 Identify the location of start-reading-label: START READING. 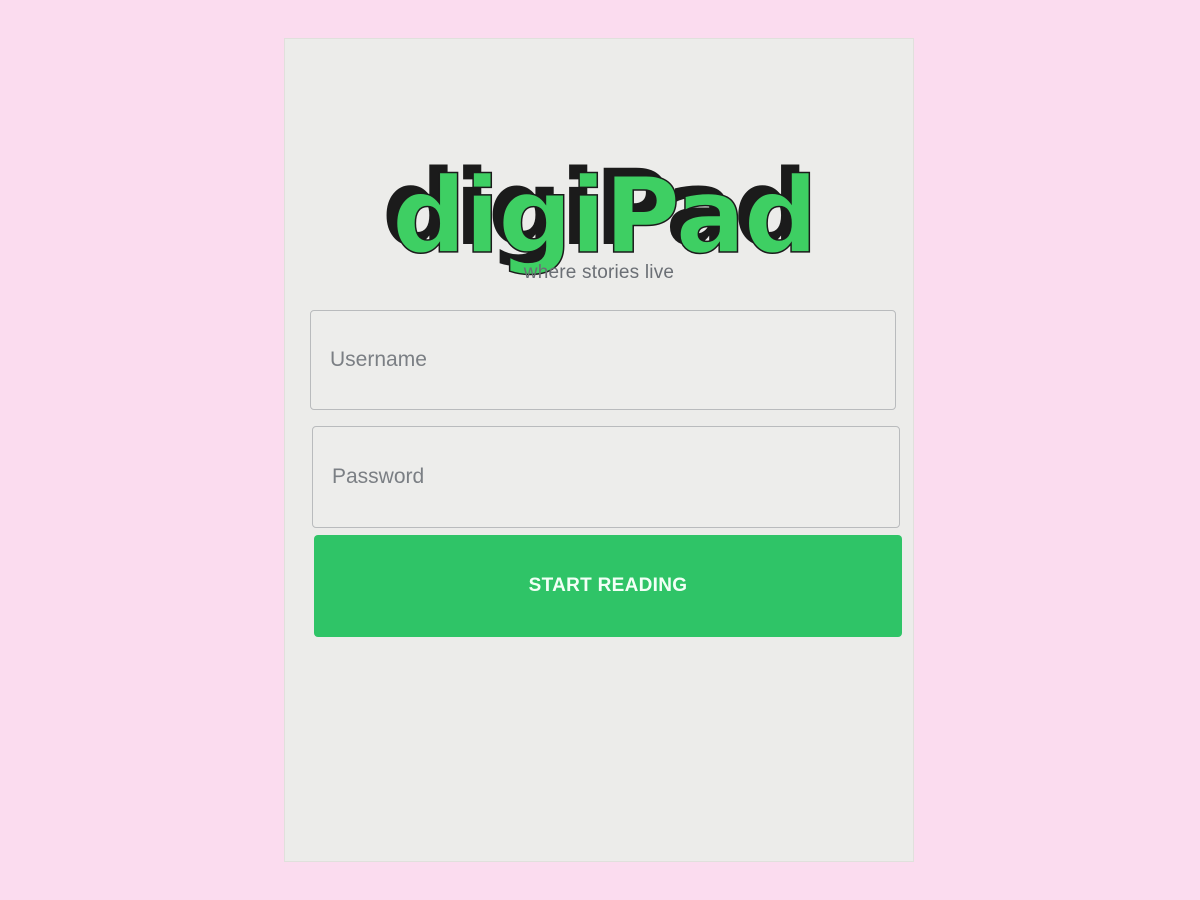
(608, 585).